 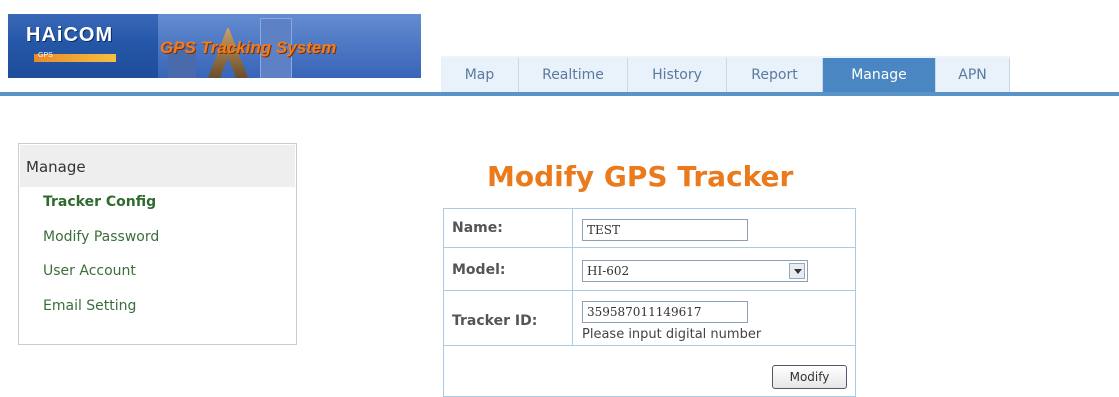 I want to click on sidebar-item-tracker-config: Tracker Config, so click(x=99, y=202).